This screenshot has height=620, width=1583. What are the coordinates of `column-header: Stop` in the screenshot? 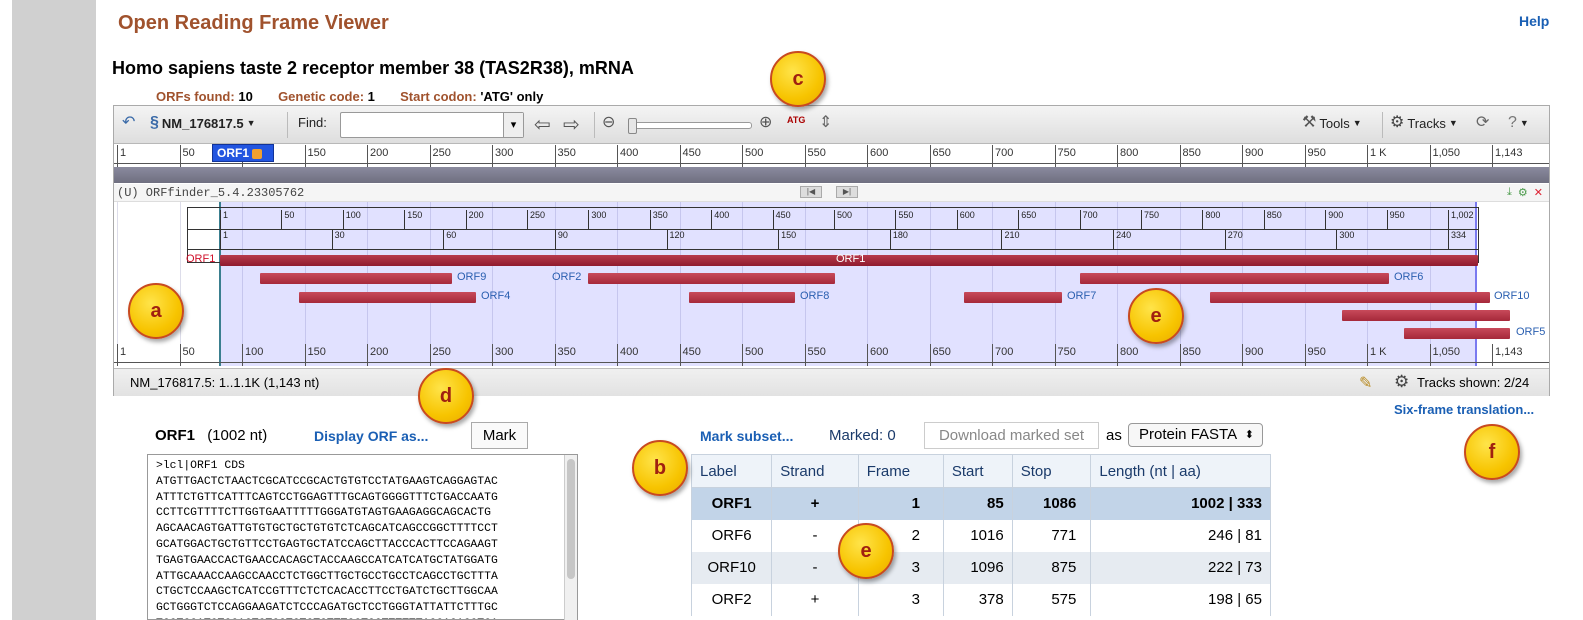 It's located at (1051, 471).